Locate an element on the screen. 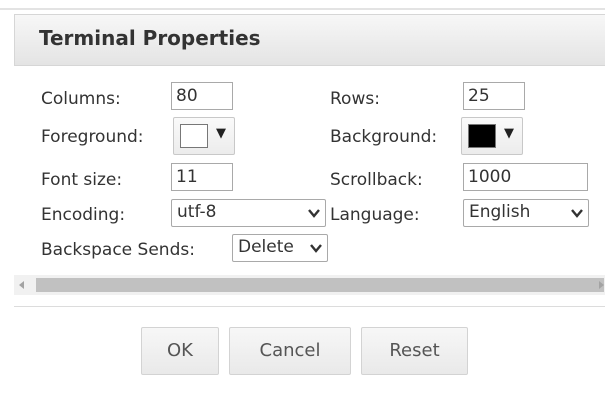 The height and width of the screenshot is (399, 605). background-color-picker: ▼ is located at coordinates (492, 136).